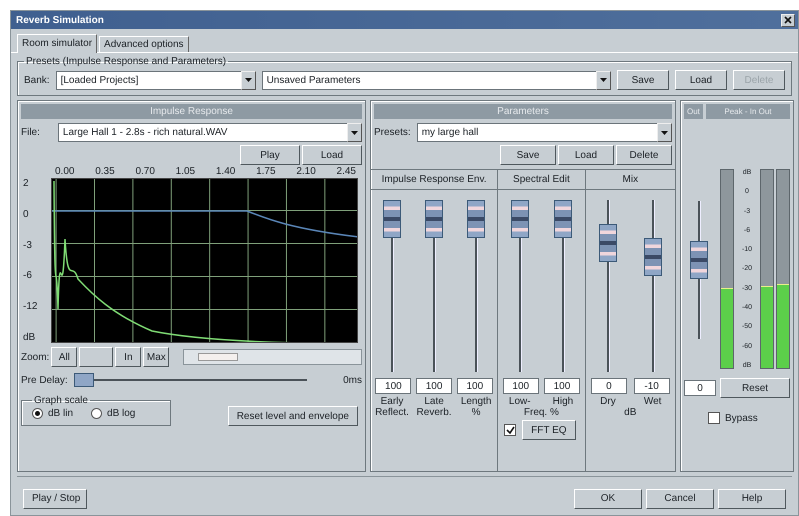 This screenshot has width=799, height=516. What do you see at coordinates (392, 132) in the screenshot?
I see `field-label: Presets:` at bounding box center [392, 132].